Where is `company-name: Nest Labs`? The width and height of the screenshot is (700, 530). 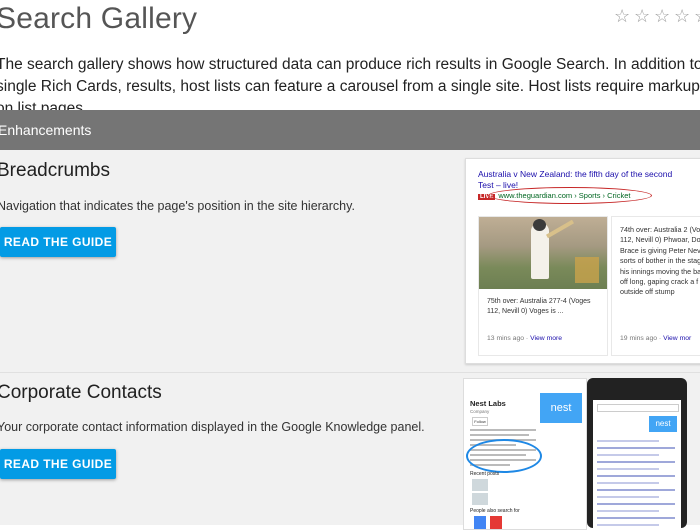
company-name: Nest Labs is located at coordinates (488, 403).